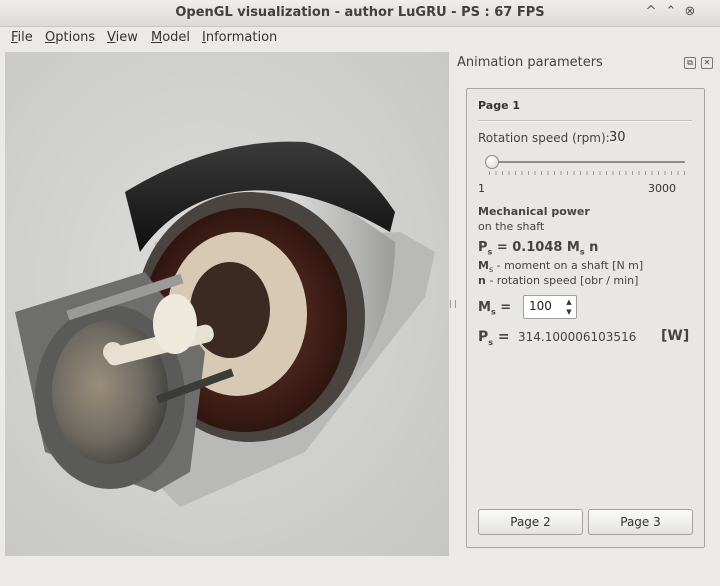 The height and width of the screenshot is (586, 720). I want to click on menu-options: Options, so click(70, 37).